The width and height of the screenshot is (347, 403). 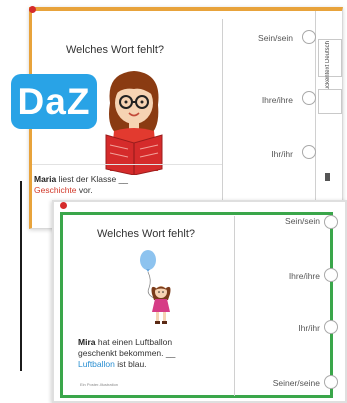 What do you see at coordinates (328, 67) in the screenshot?
I see `side-label: Lückentext Deutsch` at bounding box center [328, 67].